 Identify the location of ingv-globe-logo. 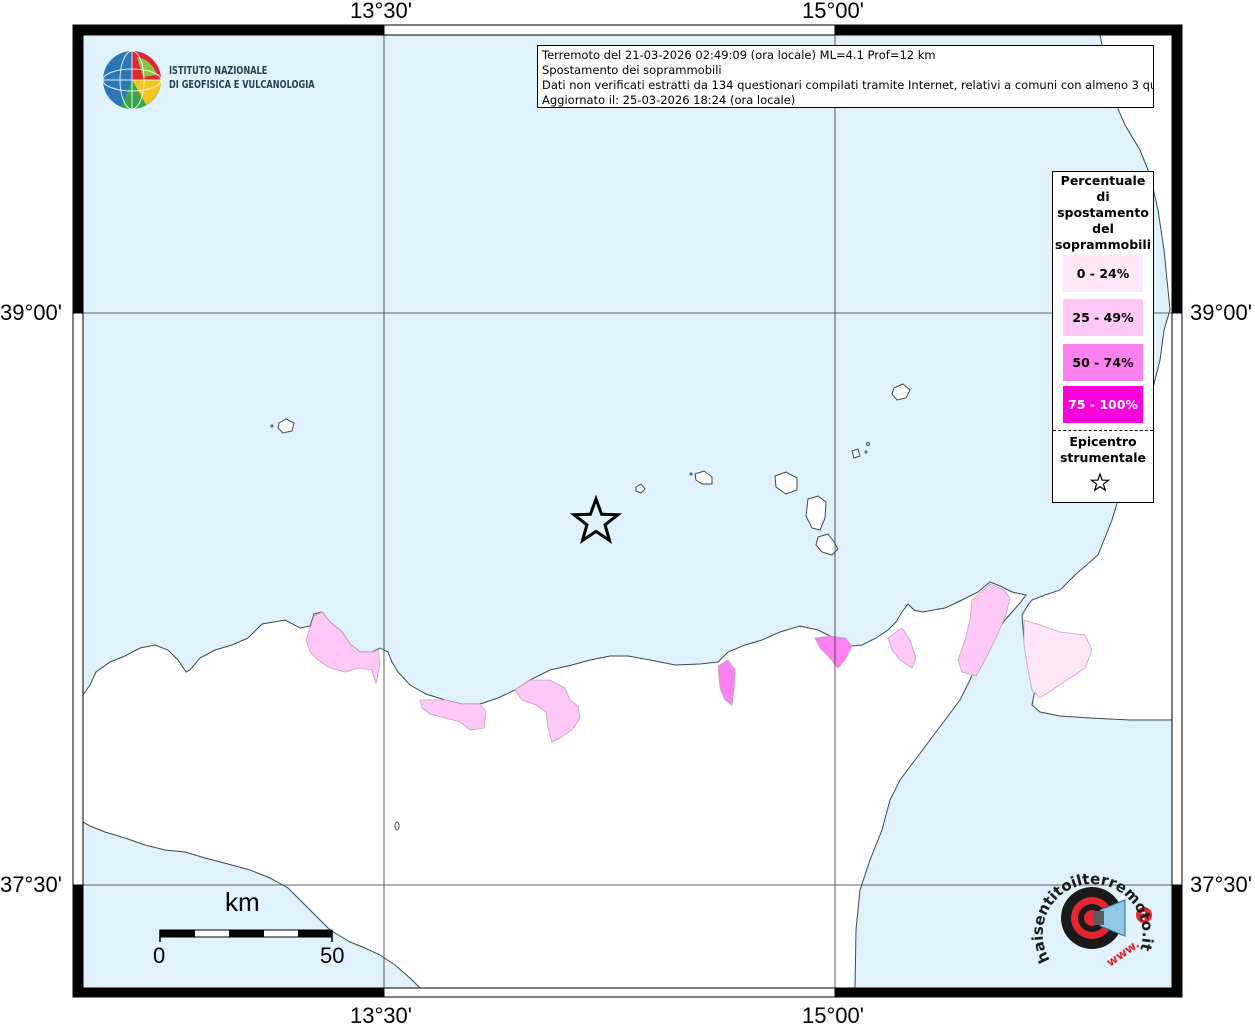
(132, 80).